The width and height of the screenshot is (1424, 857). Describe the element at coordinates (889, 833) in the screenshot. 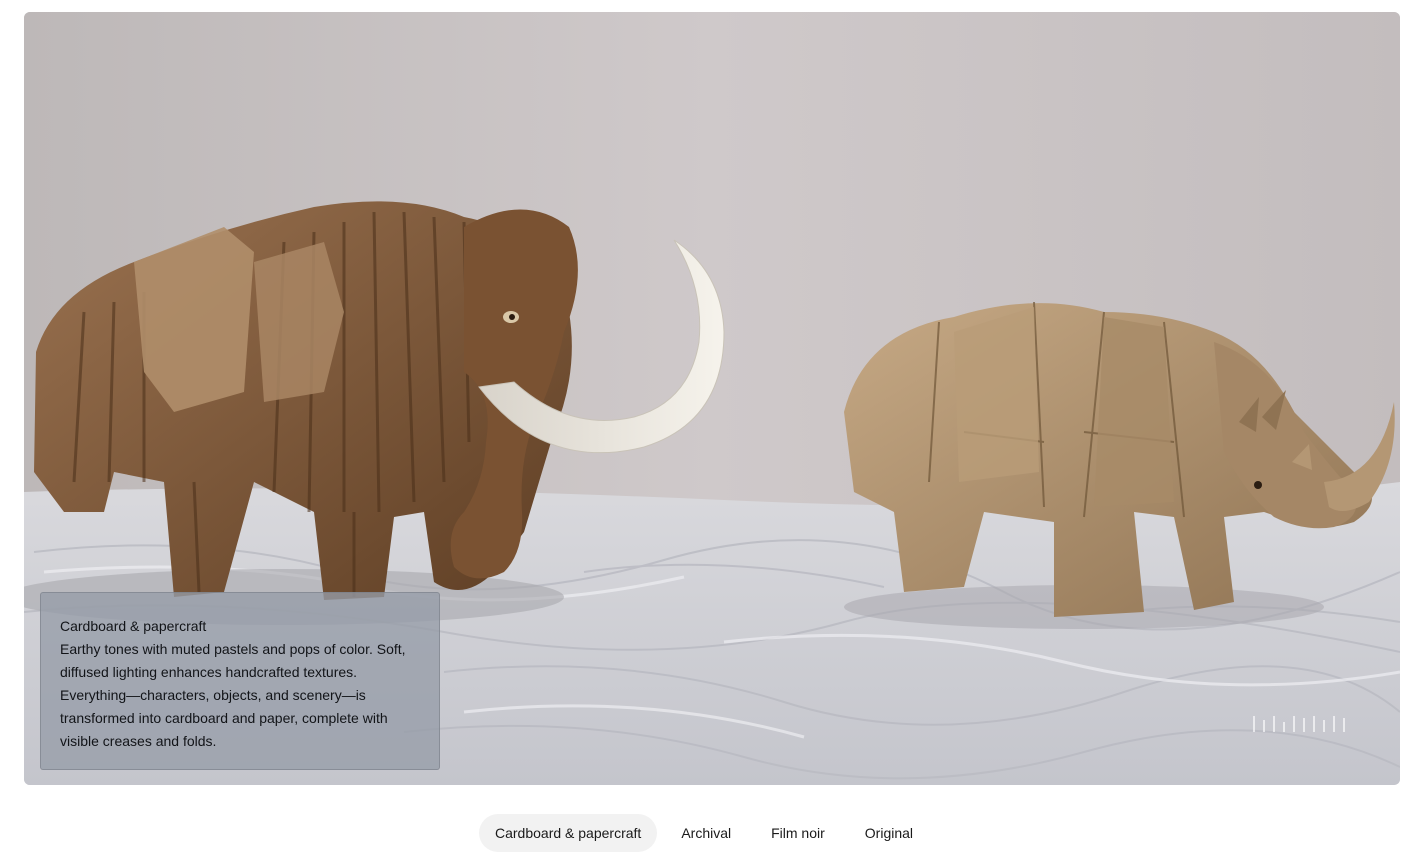

I see `tab-original: Original` at that location.